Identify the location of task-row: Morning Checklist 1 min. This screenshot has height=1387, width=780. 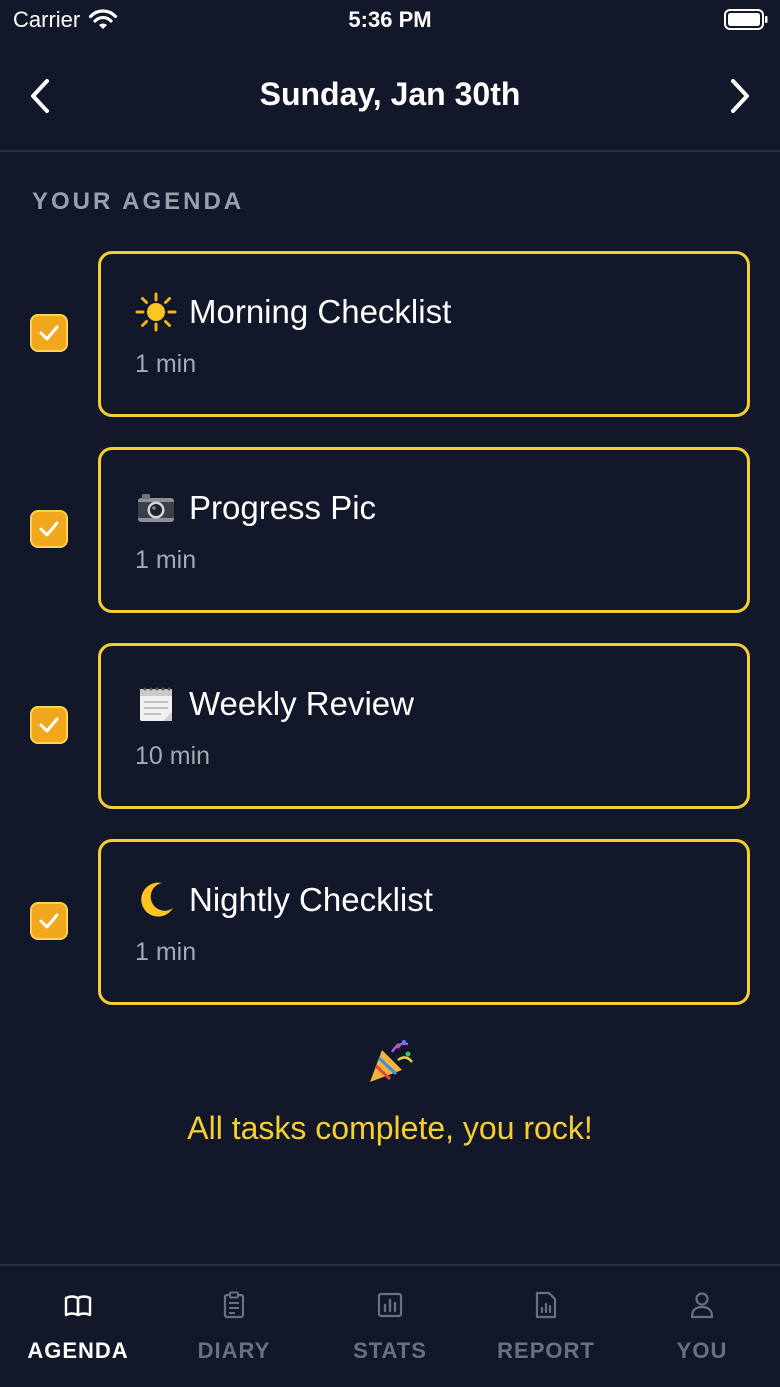
(390, 334).